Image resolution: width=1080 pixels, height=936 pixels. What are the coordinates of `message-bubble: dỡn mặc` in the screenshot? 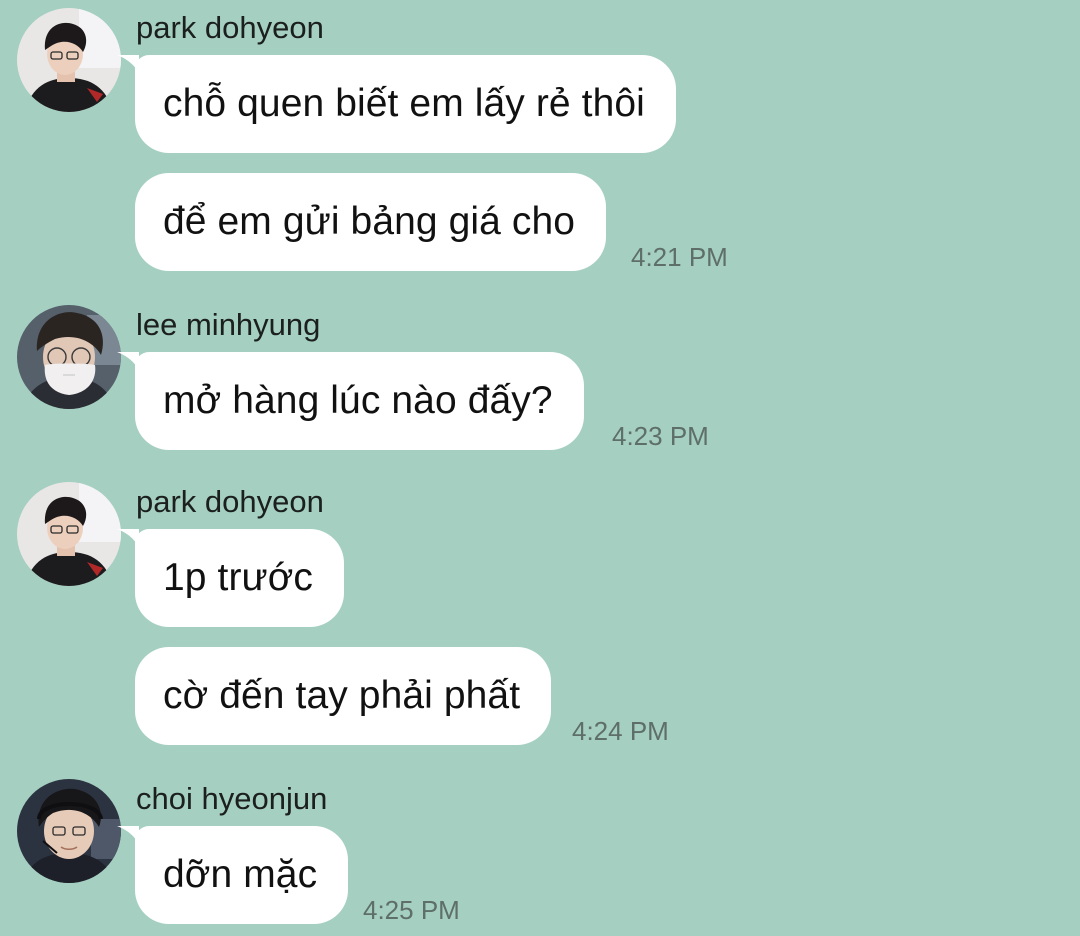 It's located at (233, 875).